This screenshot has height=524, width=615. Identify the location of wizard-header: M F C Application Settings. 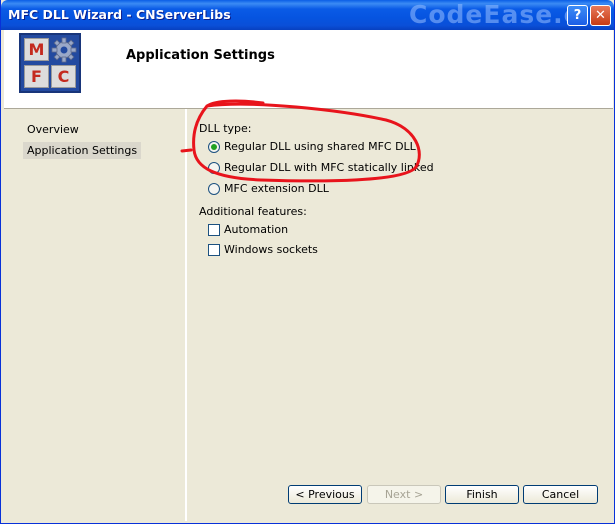
(308, 69).